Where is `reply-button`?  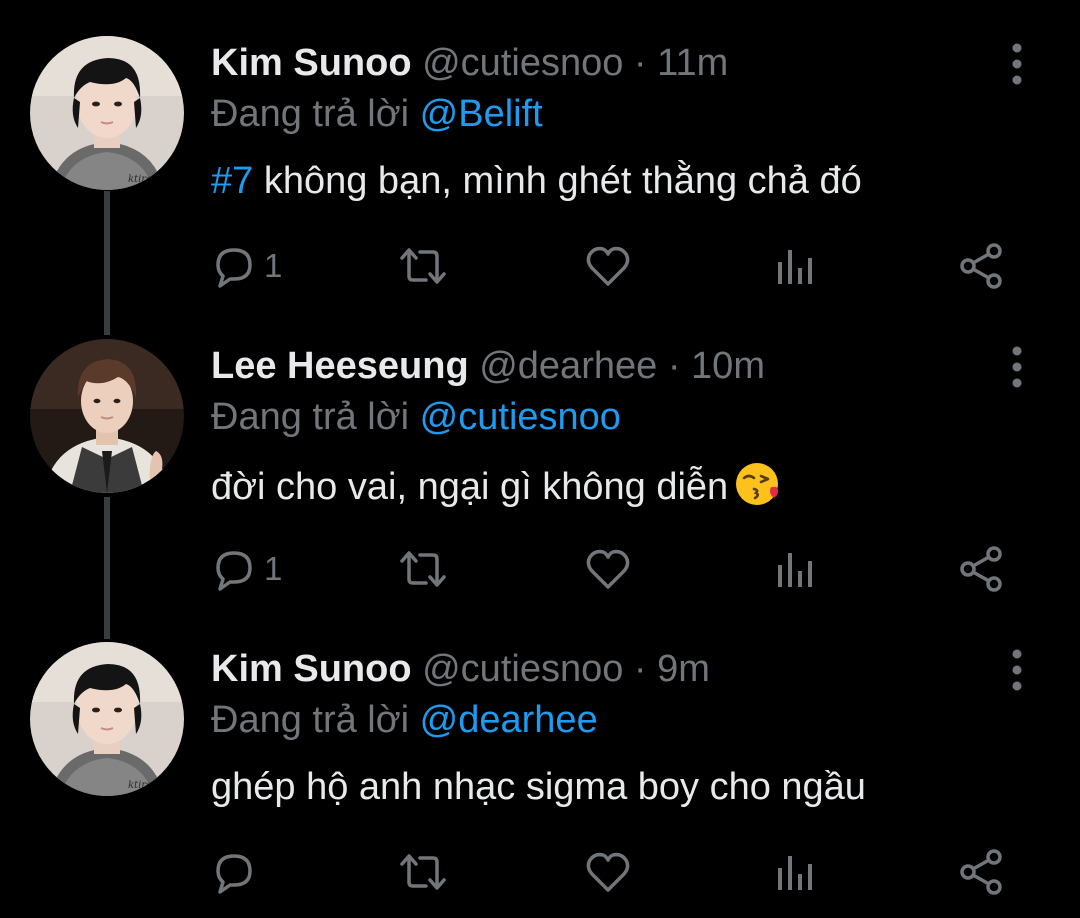
reply-button is located at coordinates (238, 872).